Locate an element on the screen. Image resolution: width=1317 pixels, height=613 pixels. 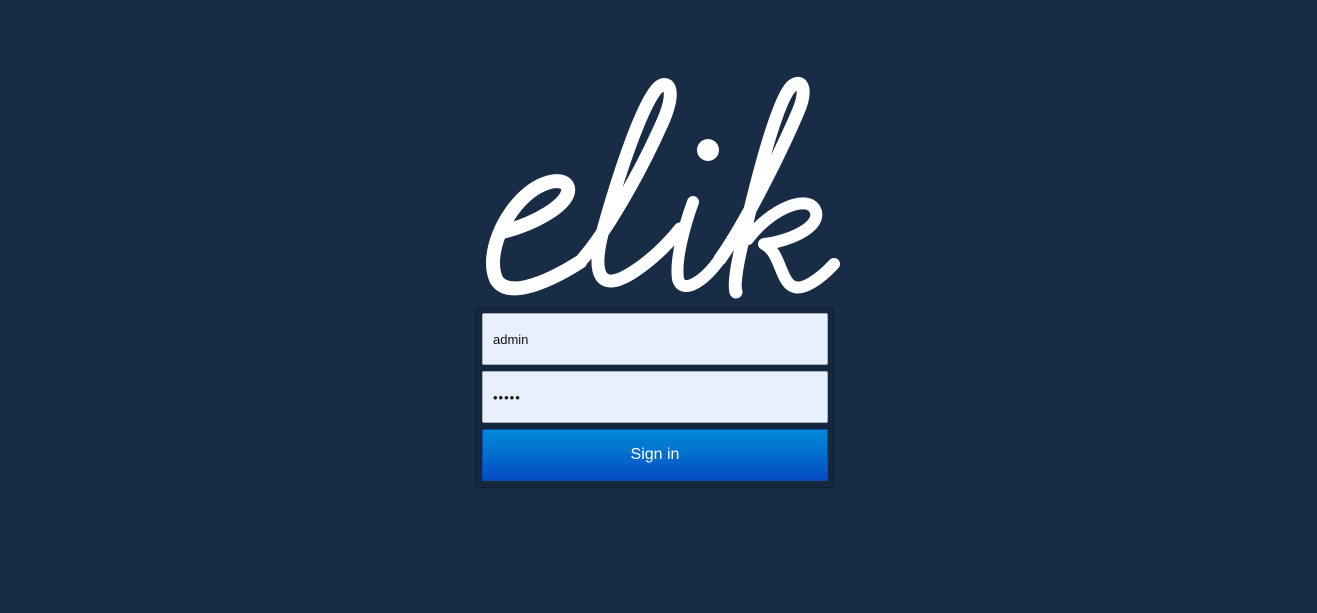
elik-logo is located at coordinates (660, 186).